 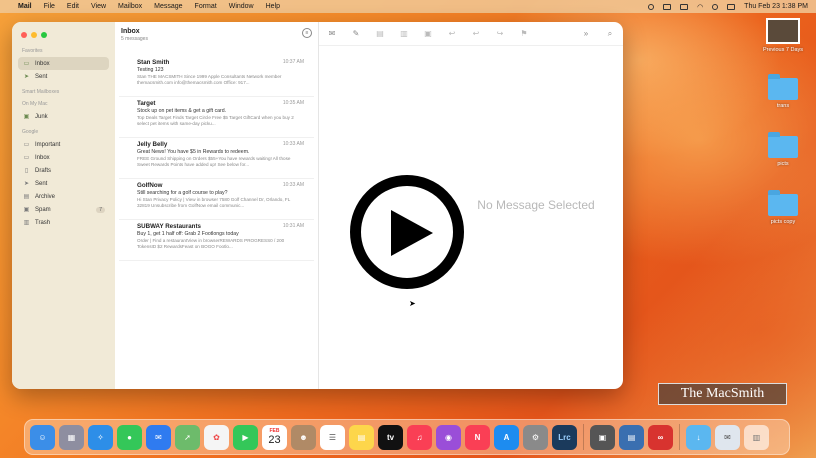 What do you see at coordinates (715, 6) in the screenshot?
I see `search-icon` at bounding box center [715, 6].